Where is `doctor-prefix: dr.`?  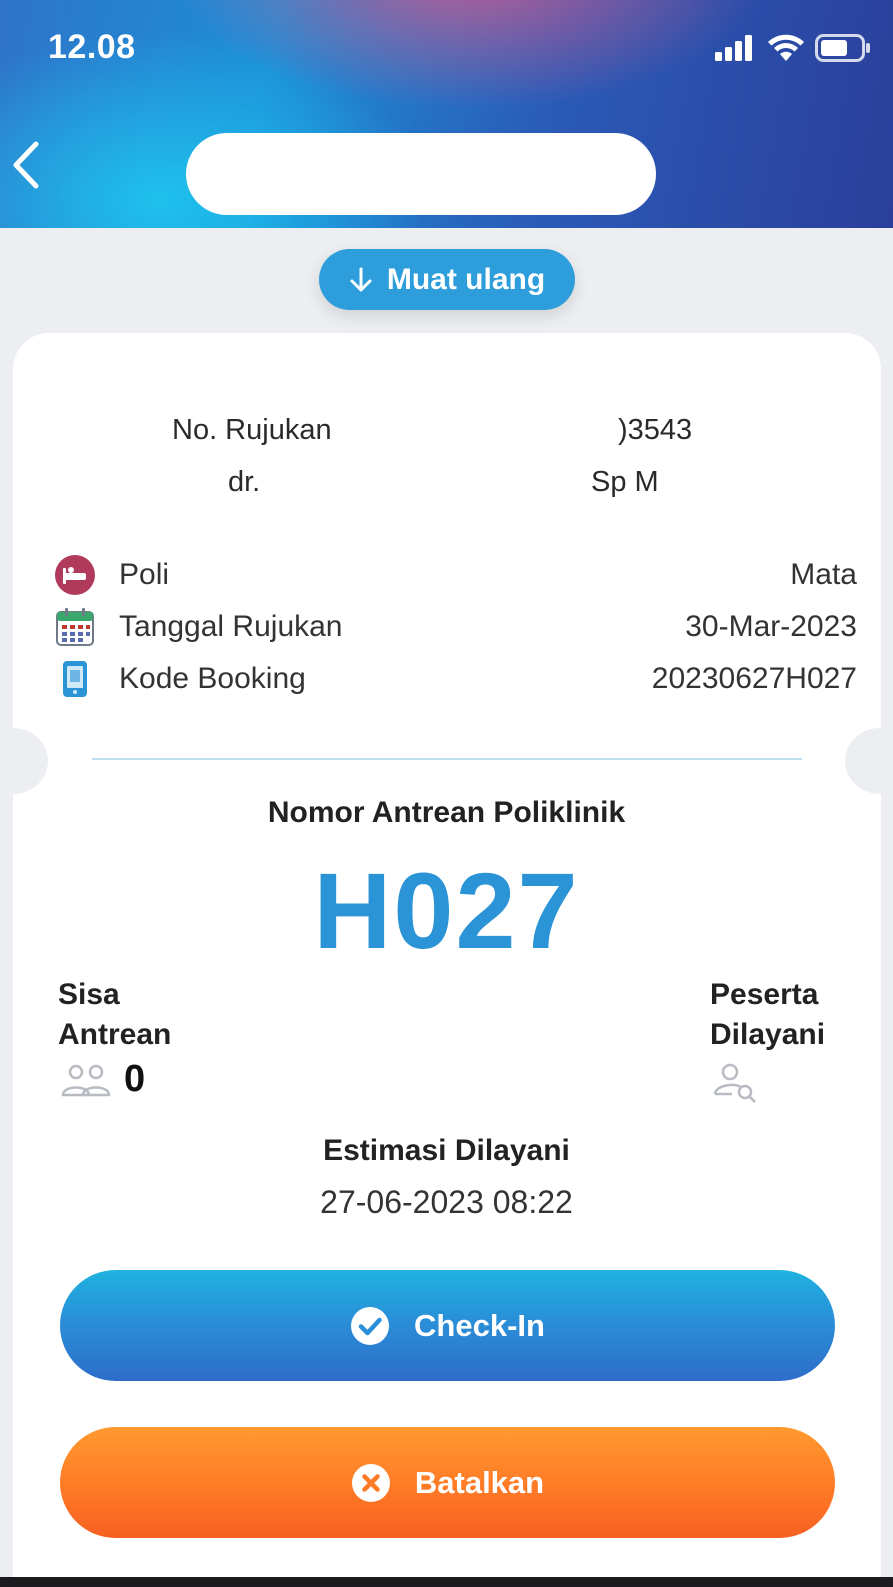
doctor-prefix: dr. is located at coordinates (244, 482).